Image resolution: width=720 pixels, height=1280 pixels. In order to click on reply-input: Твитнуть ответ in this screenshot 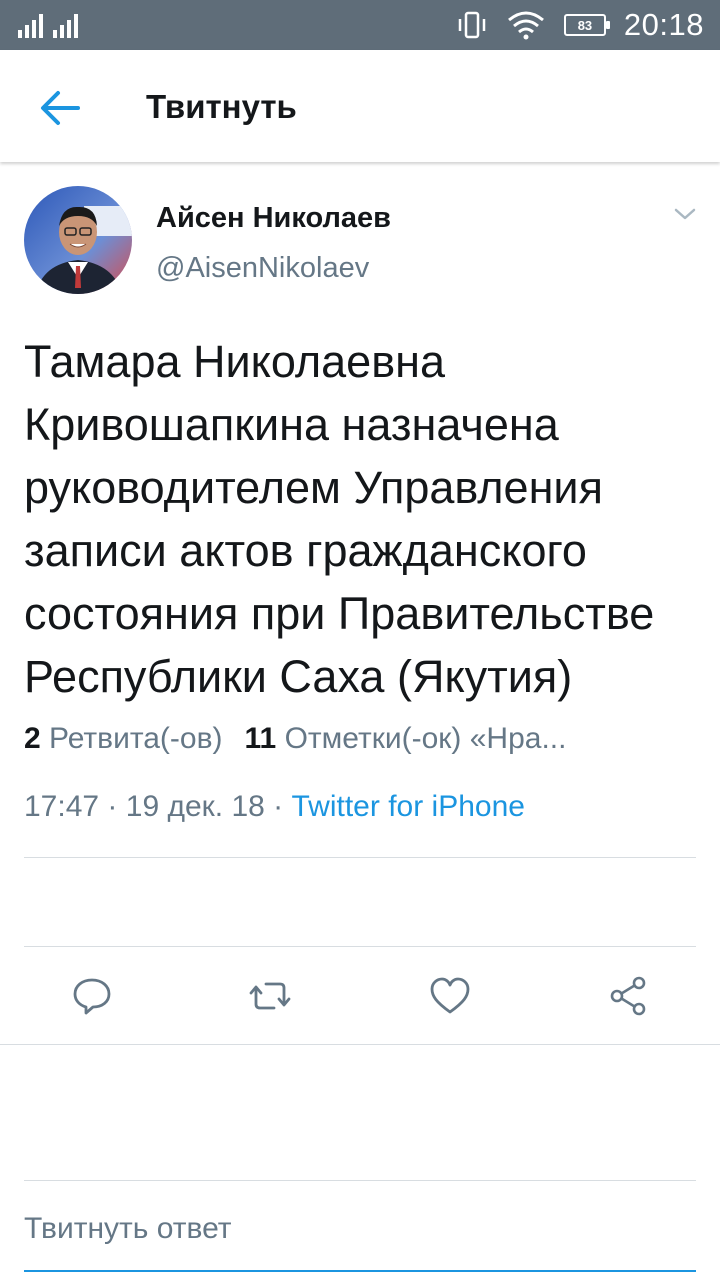, I will do `click(128, 1229)`.